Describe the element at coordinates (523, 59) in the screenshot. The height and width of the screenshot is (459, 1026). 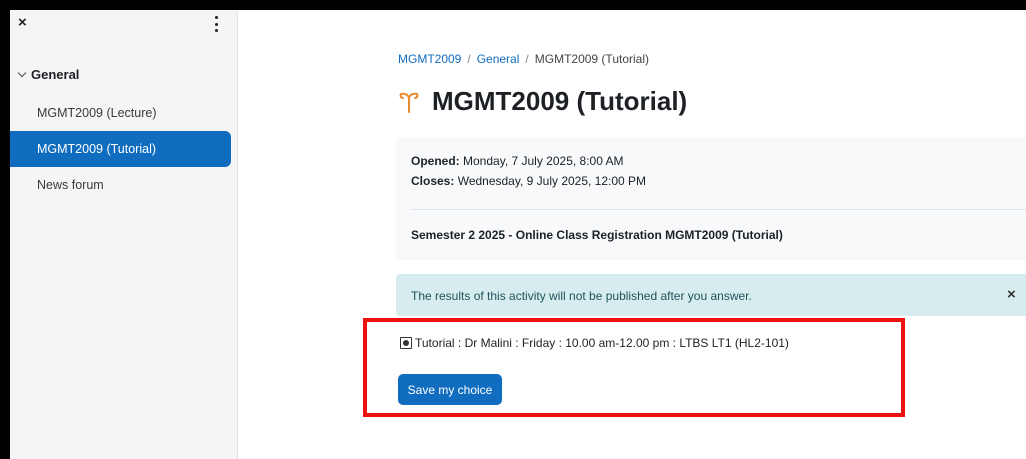
I see `breadcrumb: MGMT2009 / General / MGMT2009 (Tutorial)` at that location.